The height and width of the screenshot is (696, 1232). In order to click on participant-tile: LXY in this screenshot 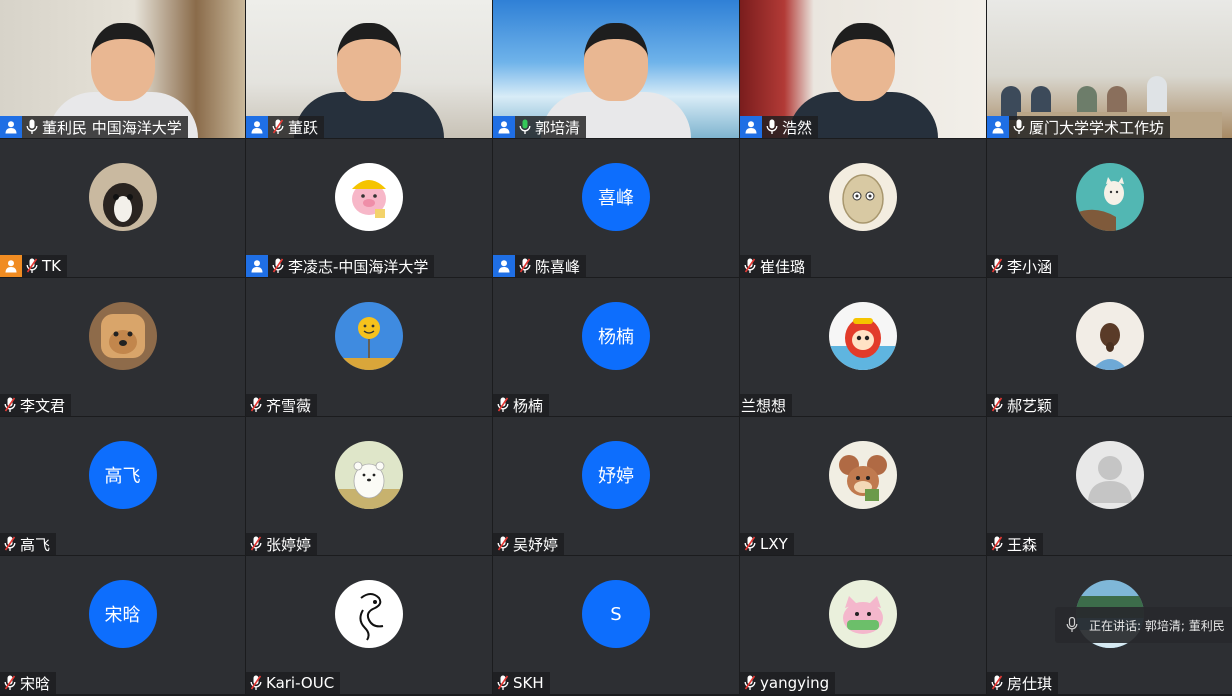, I will do `click(863, 486)`.